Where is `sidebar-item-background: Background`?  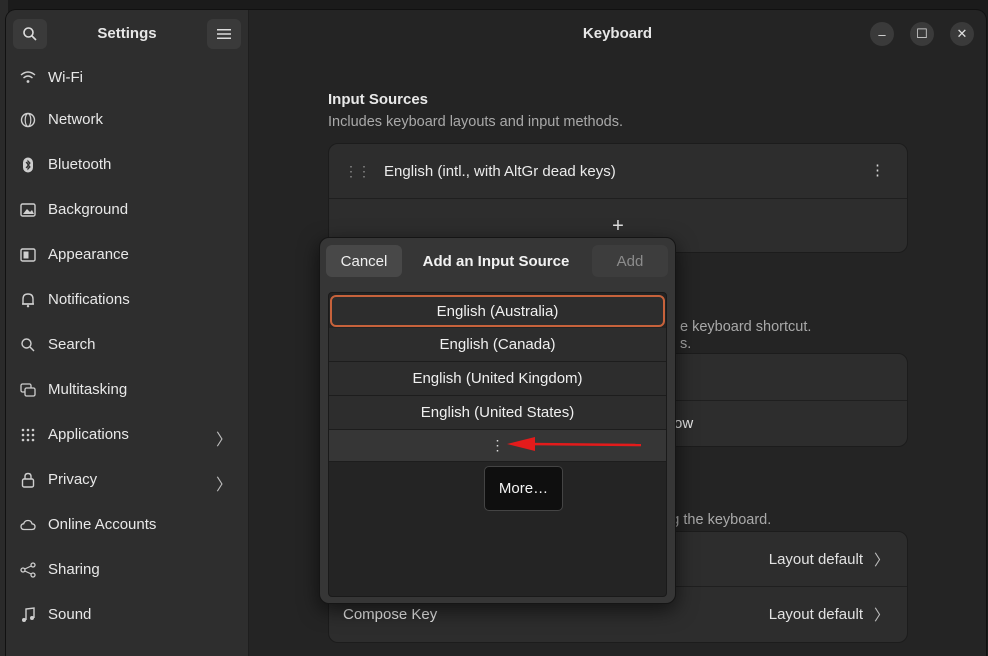 sidebar-item-background: Background is located at coordinates (127, 209).